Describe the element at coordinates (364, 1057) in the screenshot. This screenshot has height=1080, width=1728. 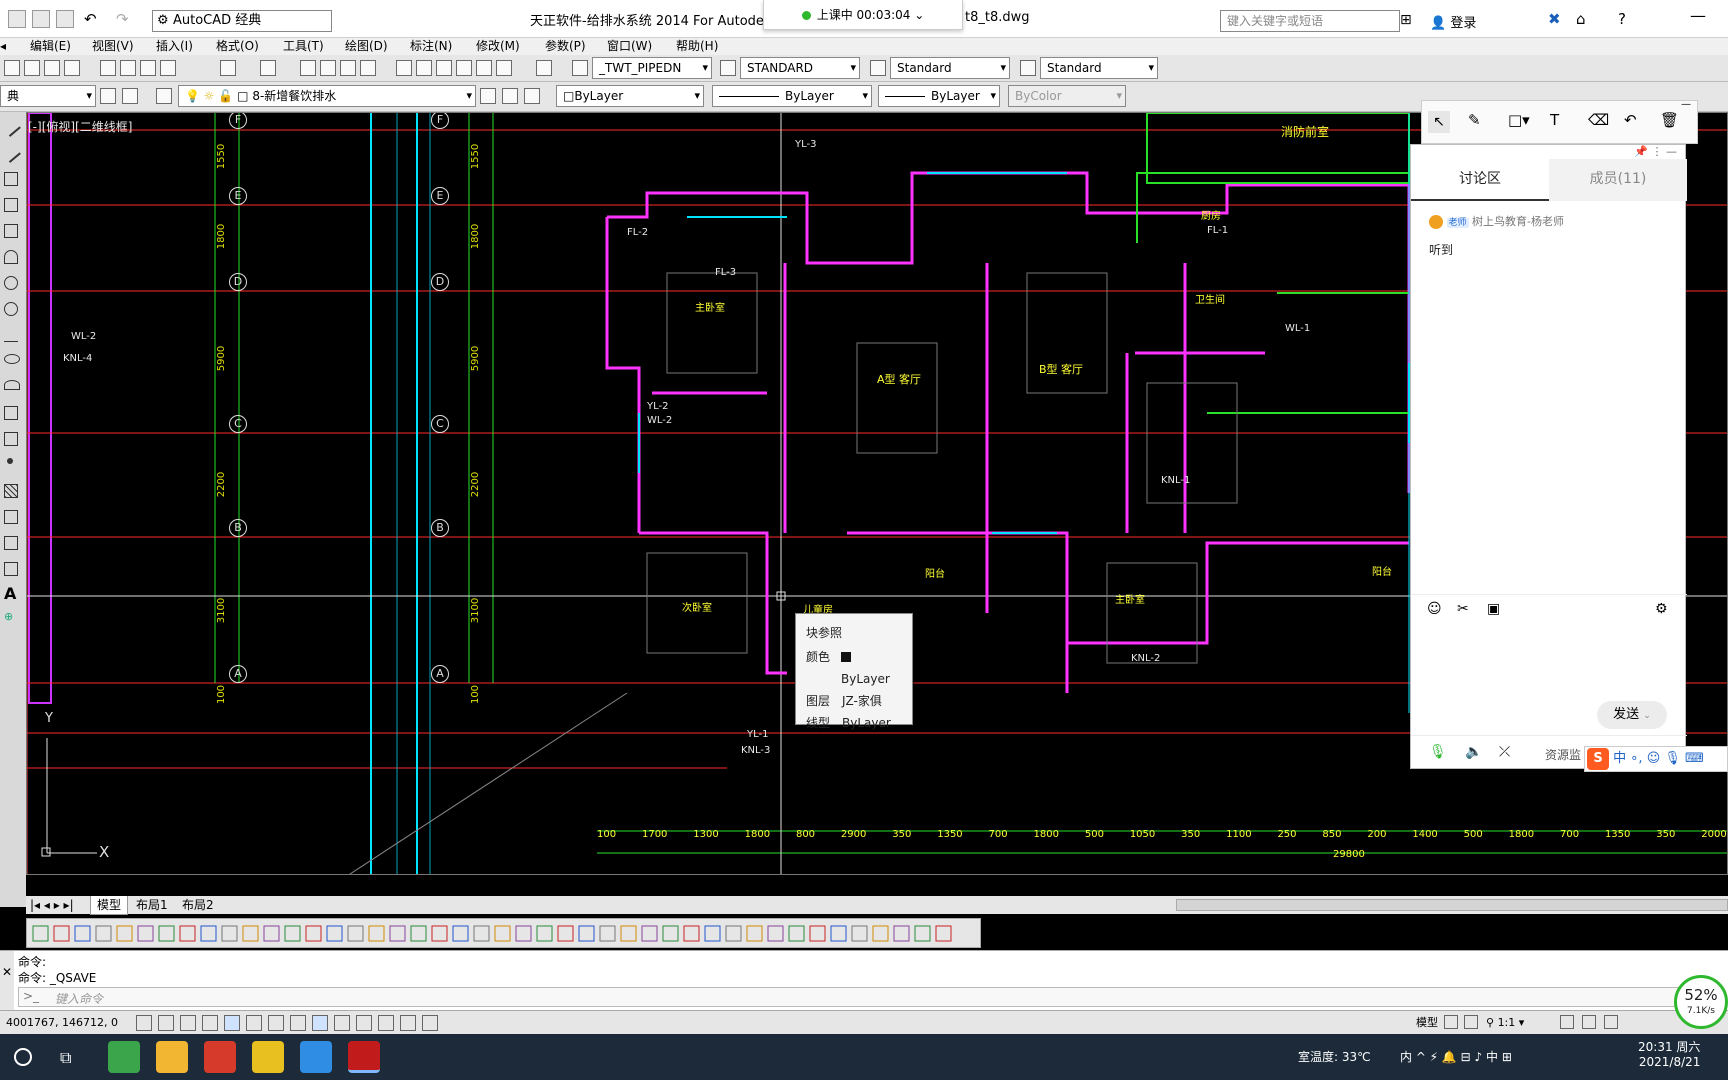
I see `autocad-taskbar-icon` at that location.